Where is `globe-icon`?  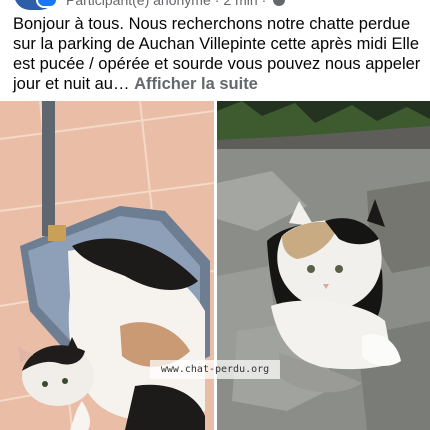
globe-icon is located at coordinates (279, 3).